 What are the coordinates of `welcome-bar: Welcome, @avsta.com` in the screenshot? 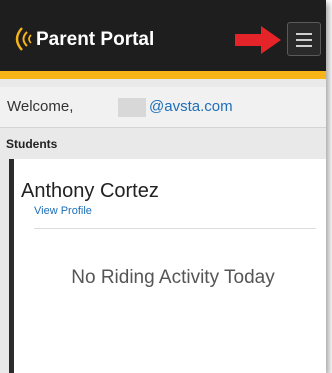 It's located at (163, 107).